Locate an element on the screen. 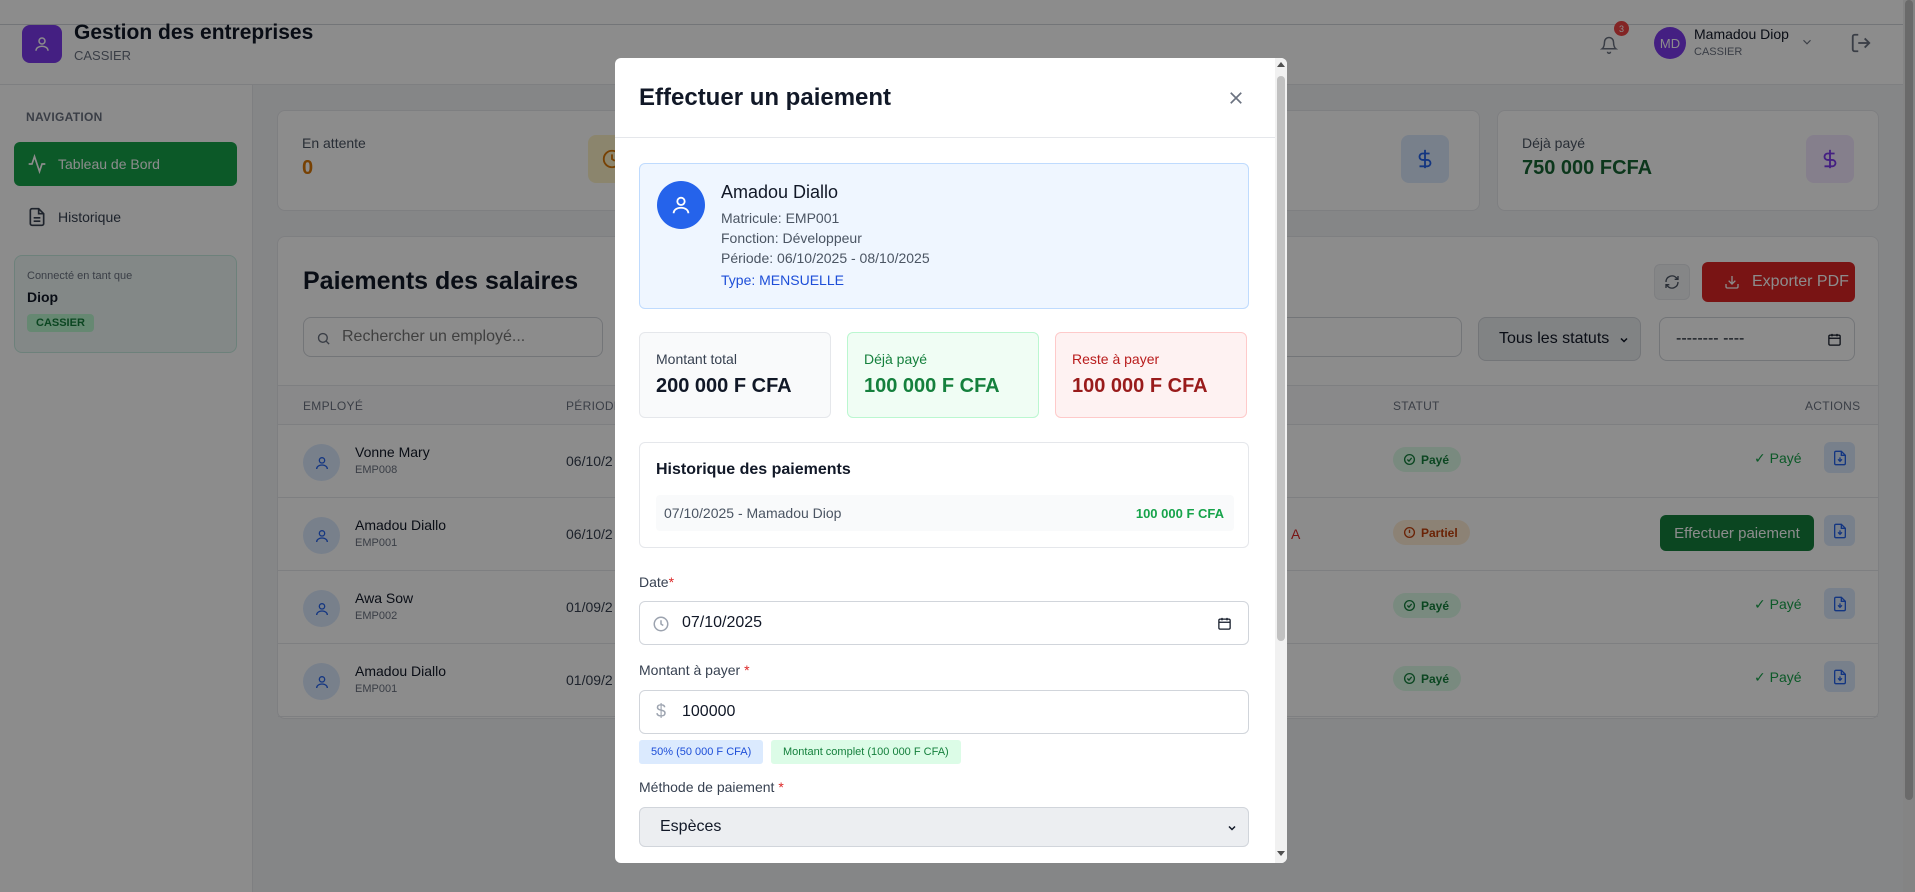 This screenshot has height=892, width=1915. scroll-down-arrow is located at coordinates (1281, 853).